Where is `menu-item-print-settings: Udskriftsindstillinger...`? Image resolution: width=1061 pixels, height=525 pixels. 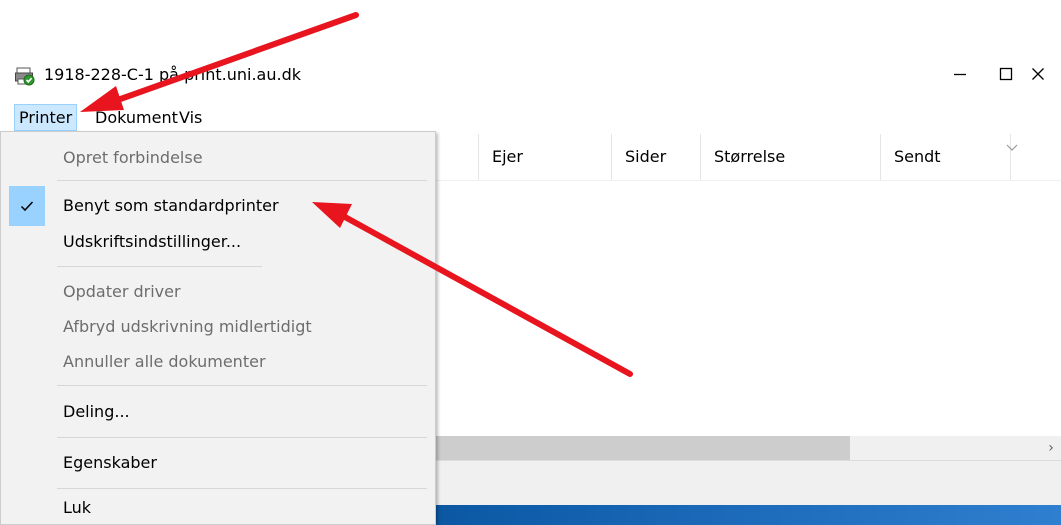 menu-item-print-settings: Udskriftsindstillinger... is located at coordinates (217, 242).